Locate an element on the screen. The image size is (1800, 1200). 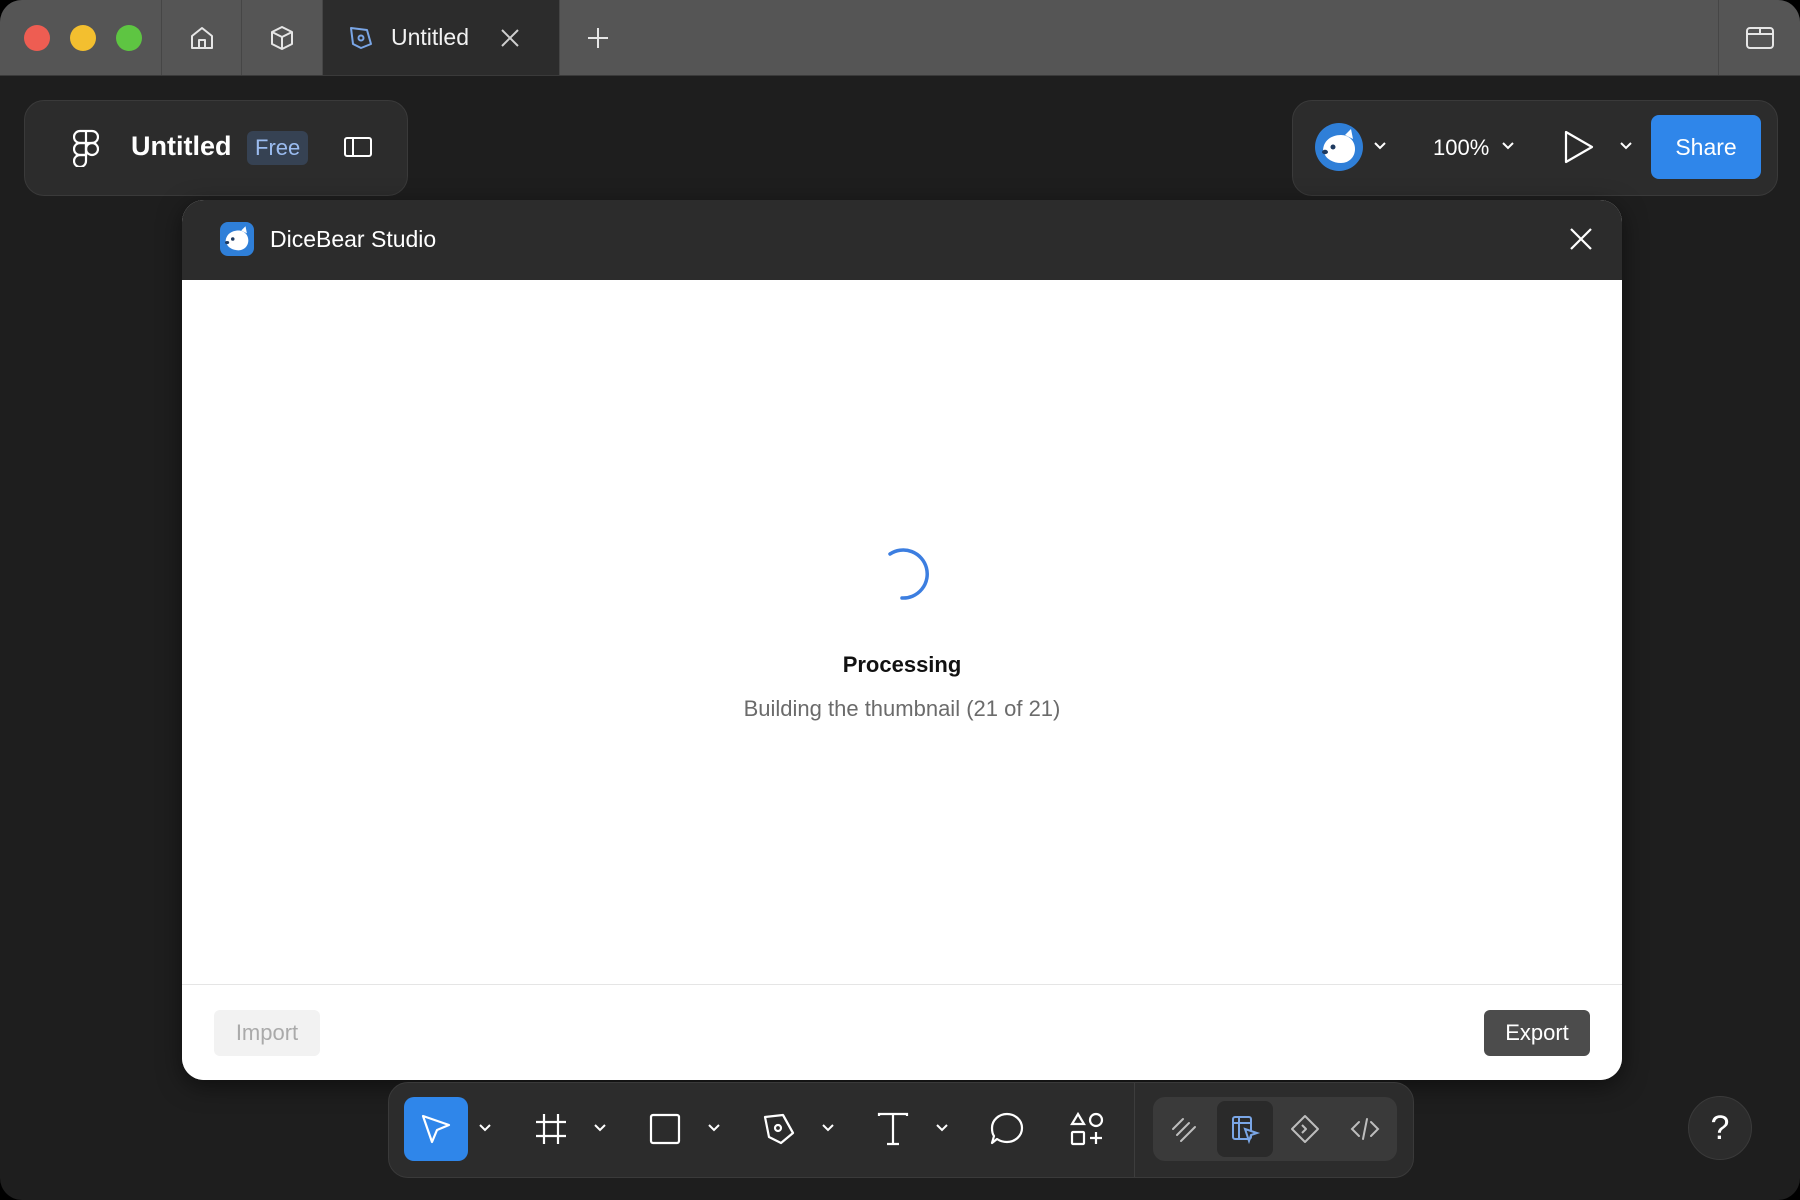
zoom-window-button is located at coordinates (129, 38).